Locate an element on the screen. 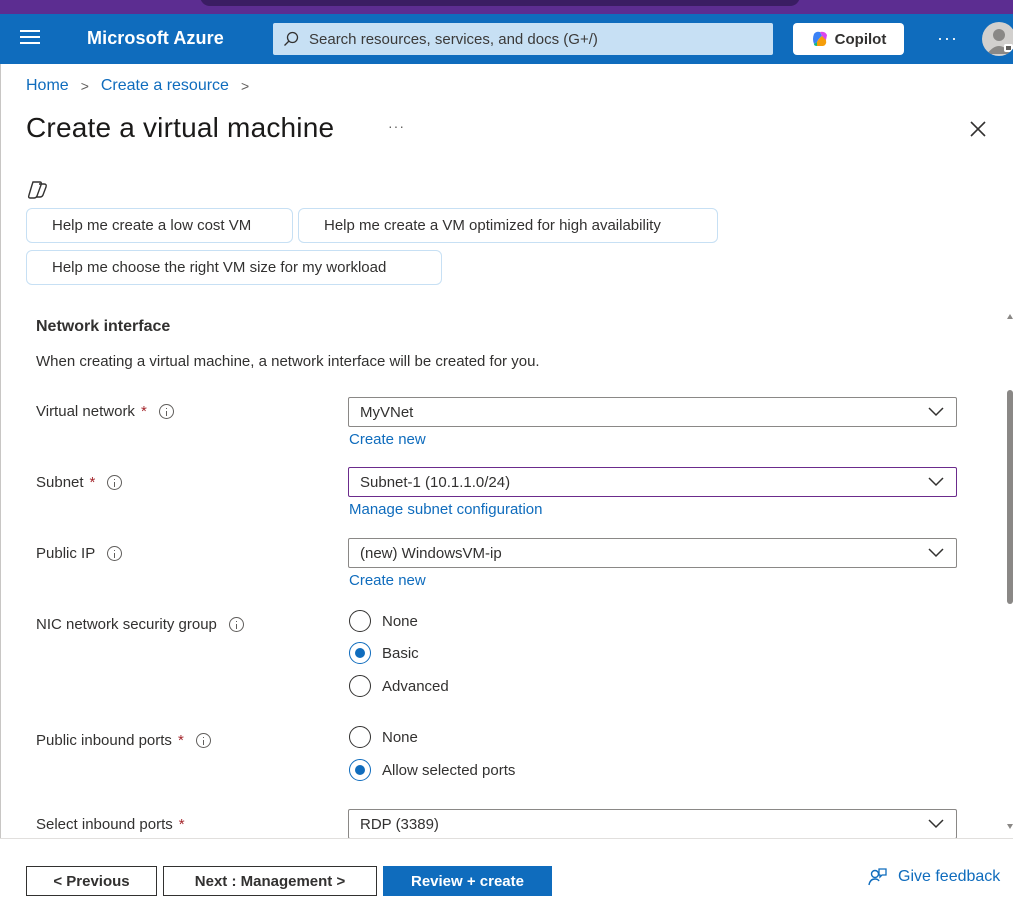 Image resolution: width=1013 pixels, height=917 pixels. feedback-label: Give feedback is located at coordinates (949, 876).